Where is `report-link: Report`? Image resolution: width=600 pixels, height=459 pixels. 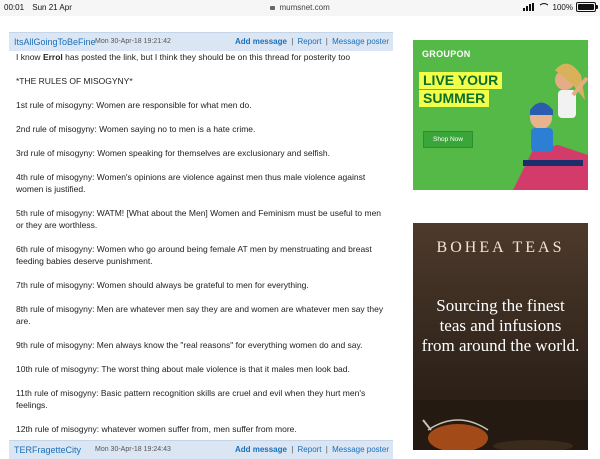 report-link: Report is located at coordinates (310, 41).